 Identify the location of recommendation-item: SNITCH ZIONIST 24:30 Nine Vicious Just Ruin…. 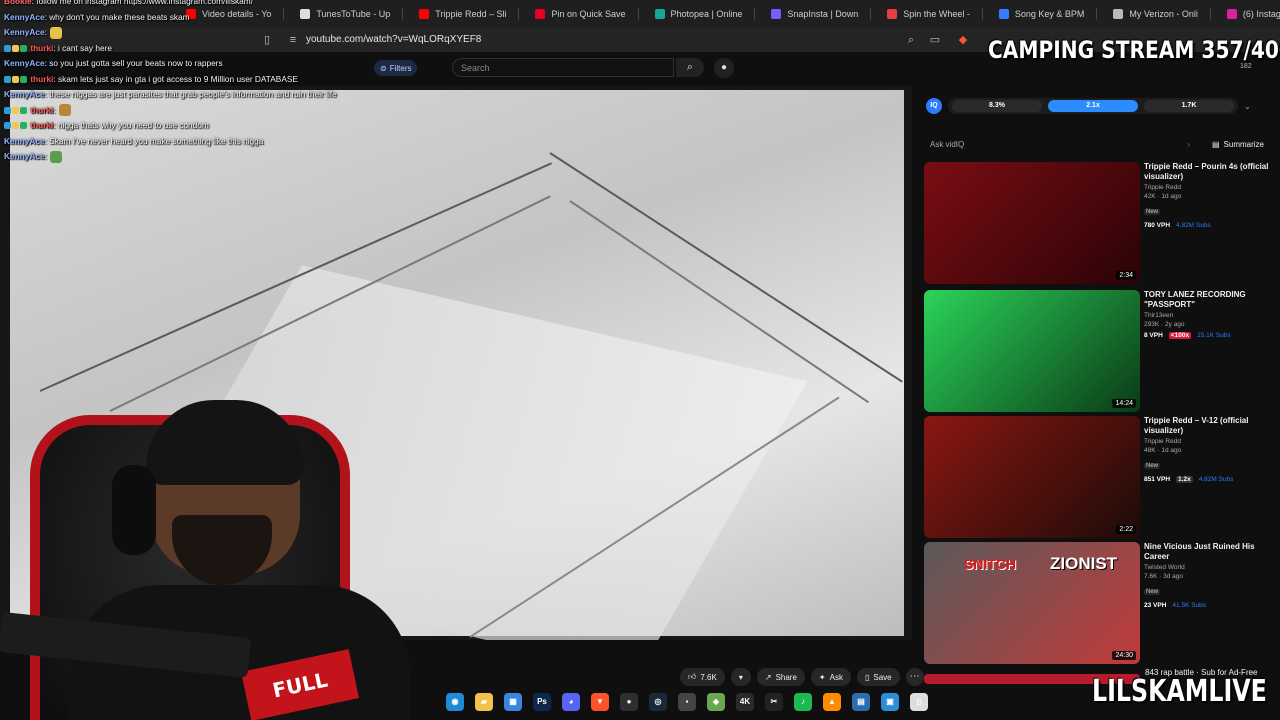
(1099, 603).